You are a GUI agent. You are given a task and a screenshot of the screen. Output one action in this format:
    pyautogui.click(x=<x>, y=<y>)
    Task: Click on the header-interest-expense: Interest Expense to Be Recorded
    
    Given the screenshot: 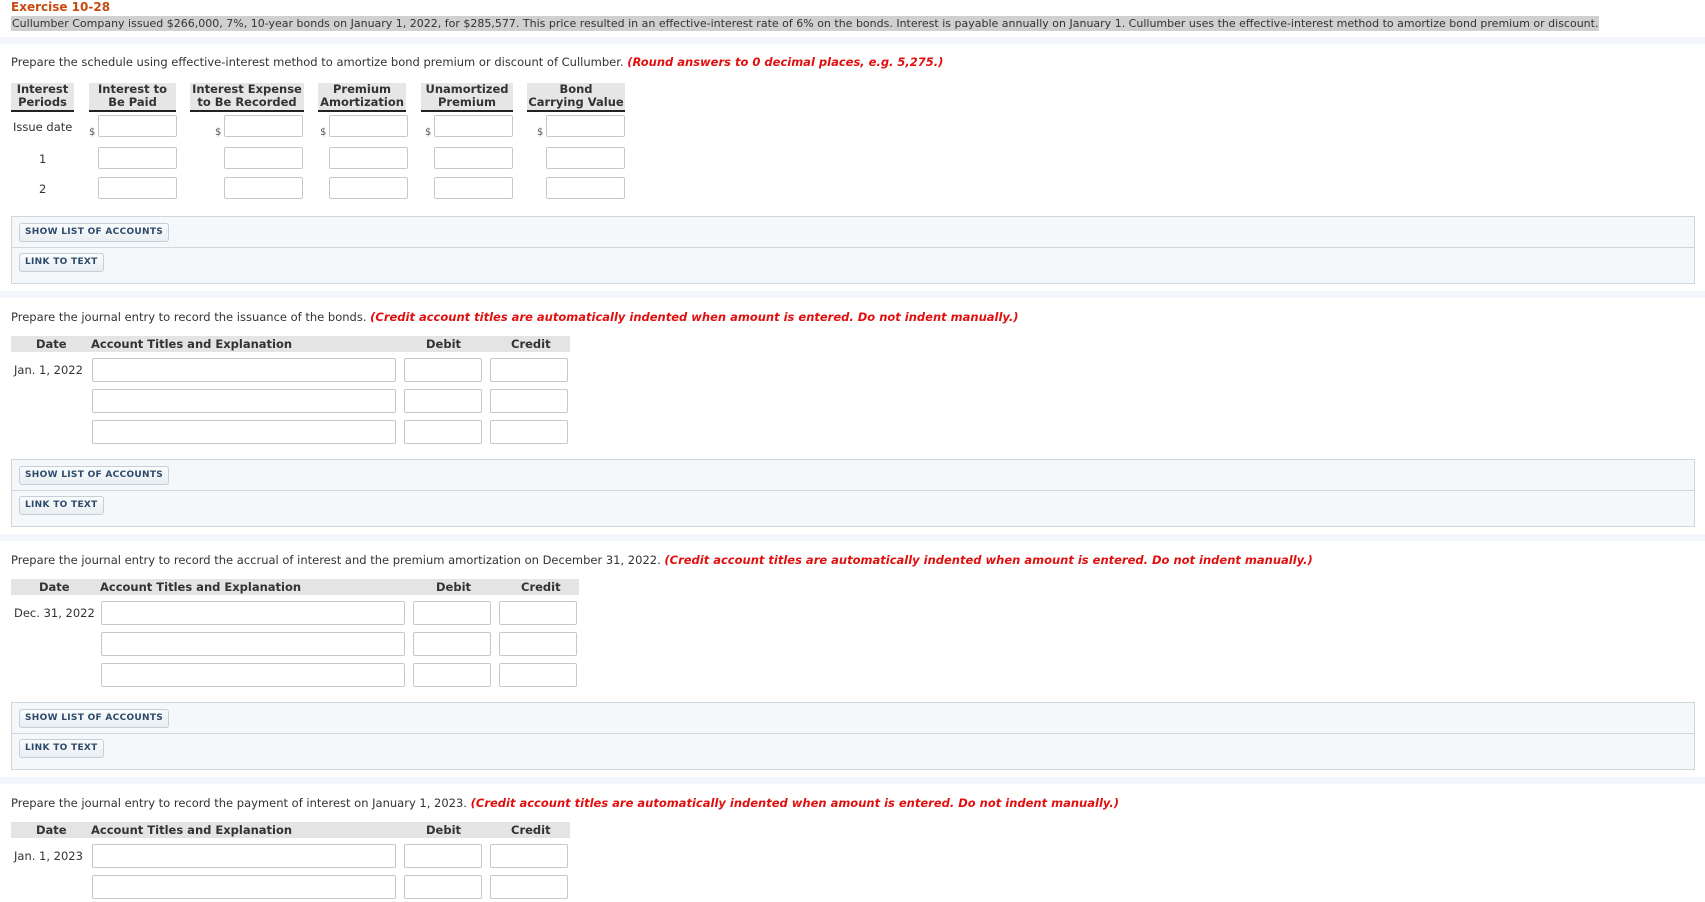 What is the action you would take?
    pyautogui.click(x=247, y=97)
    